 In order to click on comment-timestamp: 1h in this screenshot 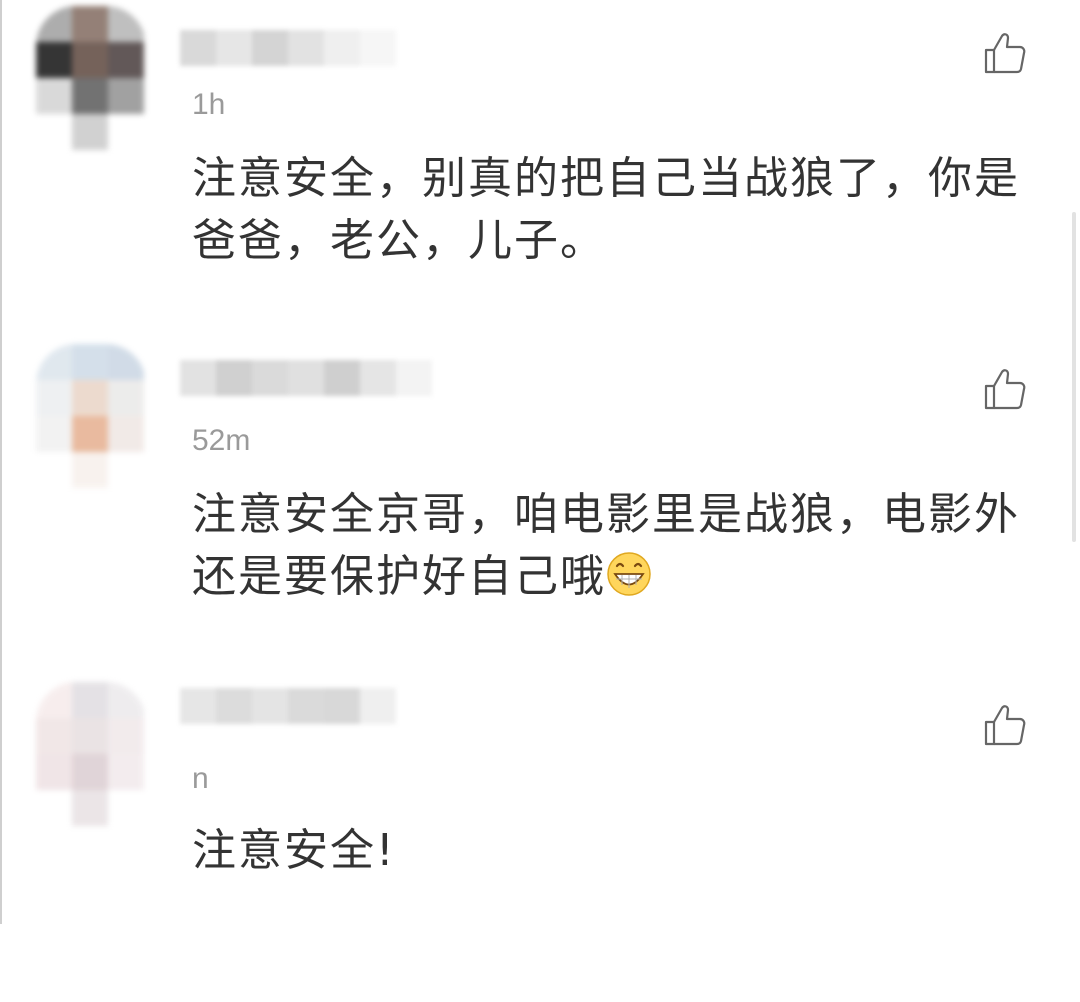, I will do `click(209, 104)`.